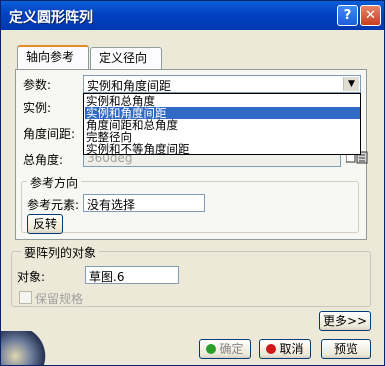 The height and width of the screenshot is (366, 385). What do you see at coordinates (222, 124) in the screenshot?
I see `params-dropdown-list: 实例和总角度 实例和角度间距 角度间距和总角度 完整径向 实例和不等角度间距` at bounding box center [222, 124].